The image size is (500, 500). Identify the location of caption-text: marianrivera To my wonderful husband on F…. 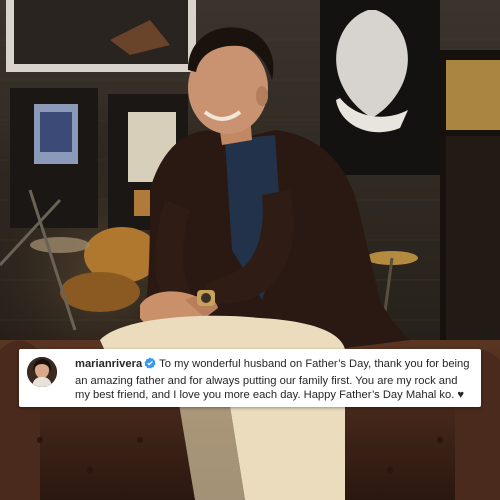
(274, 380).